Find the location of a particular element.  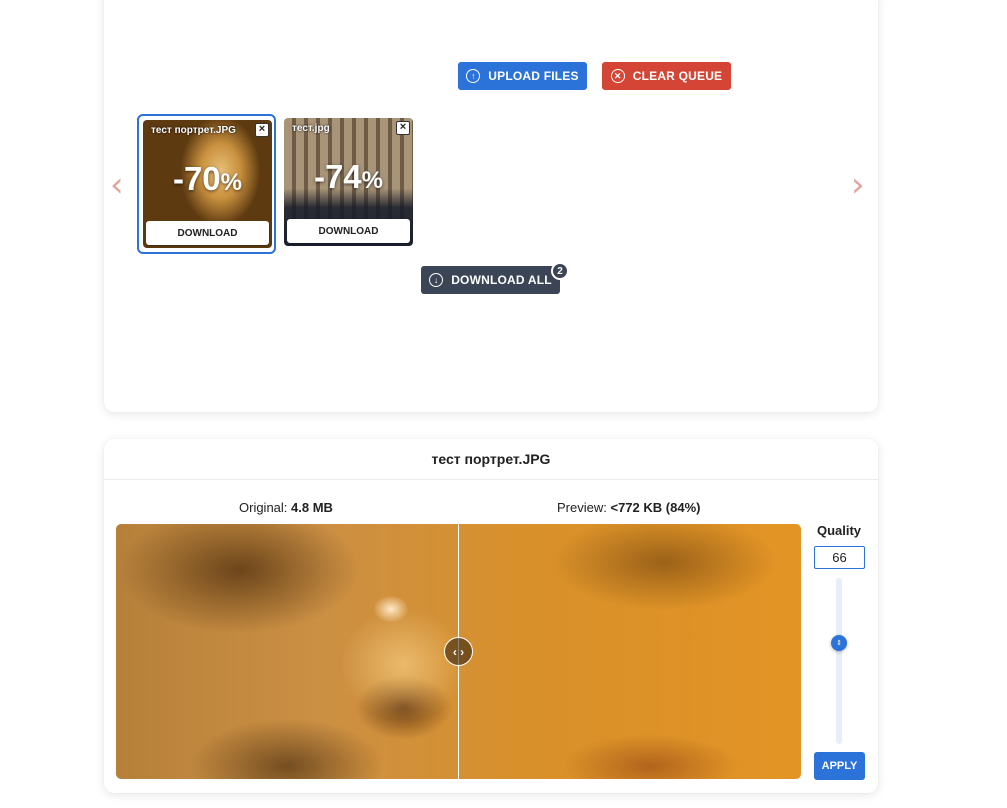

quality-label: Quality is located at coordinates (839, 530).